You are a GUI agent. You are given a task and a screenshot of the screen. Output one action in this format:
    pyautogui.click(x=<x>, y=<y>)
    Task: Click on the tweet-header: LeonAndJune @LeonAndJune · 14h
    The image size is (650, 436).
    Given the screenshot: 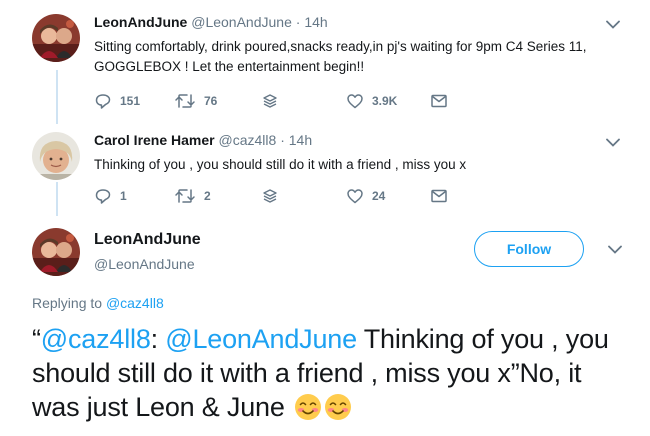 What is the action you would take?
    pyautogui.click(x=211, y=22)
    